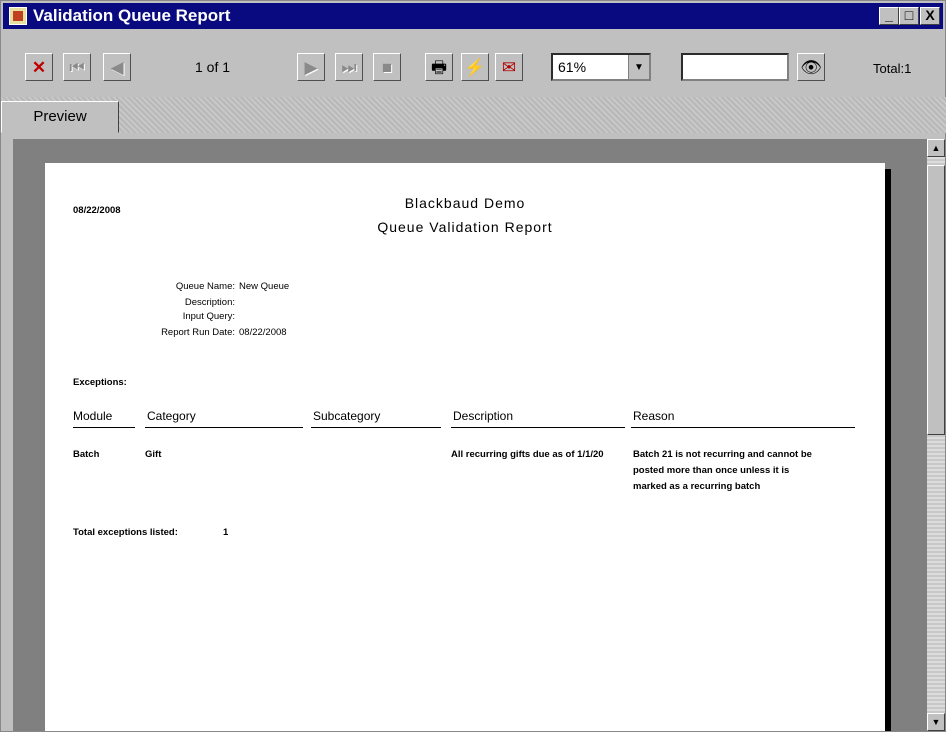 The height and width of the screenshot is (732, 946). I want to click on exceptions-label: Exceptions:, so click(100, 382).